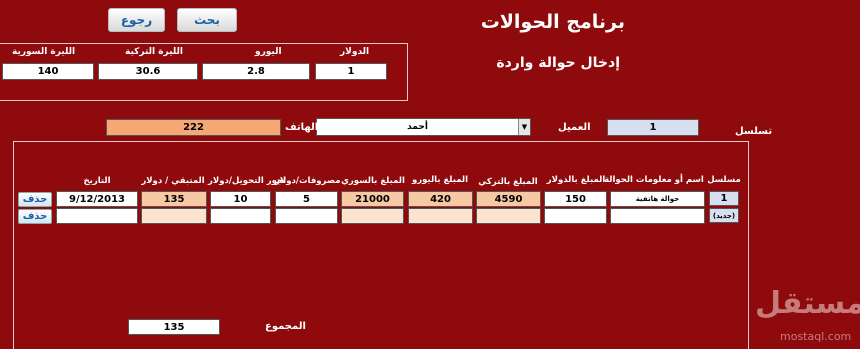 The height and width of the screenshot is (349, 860). I want to click on client-name-value: أحمد, so click(417, 127).